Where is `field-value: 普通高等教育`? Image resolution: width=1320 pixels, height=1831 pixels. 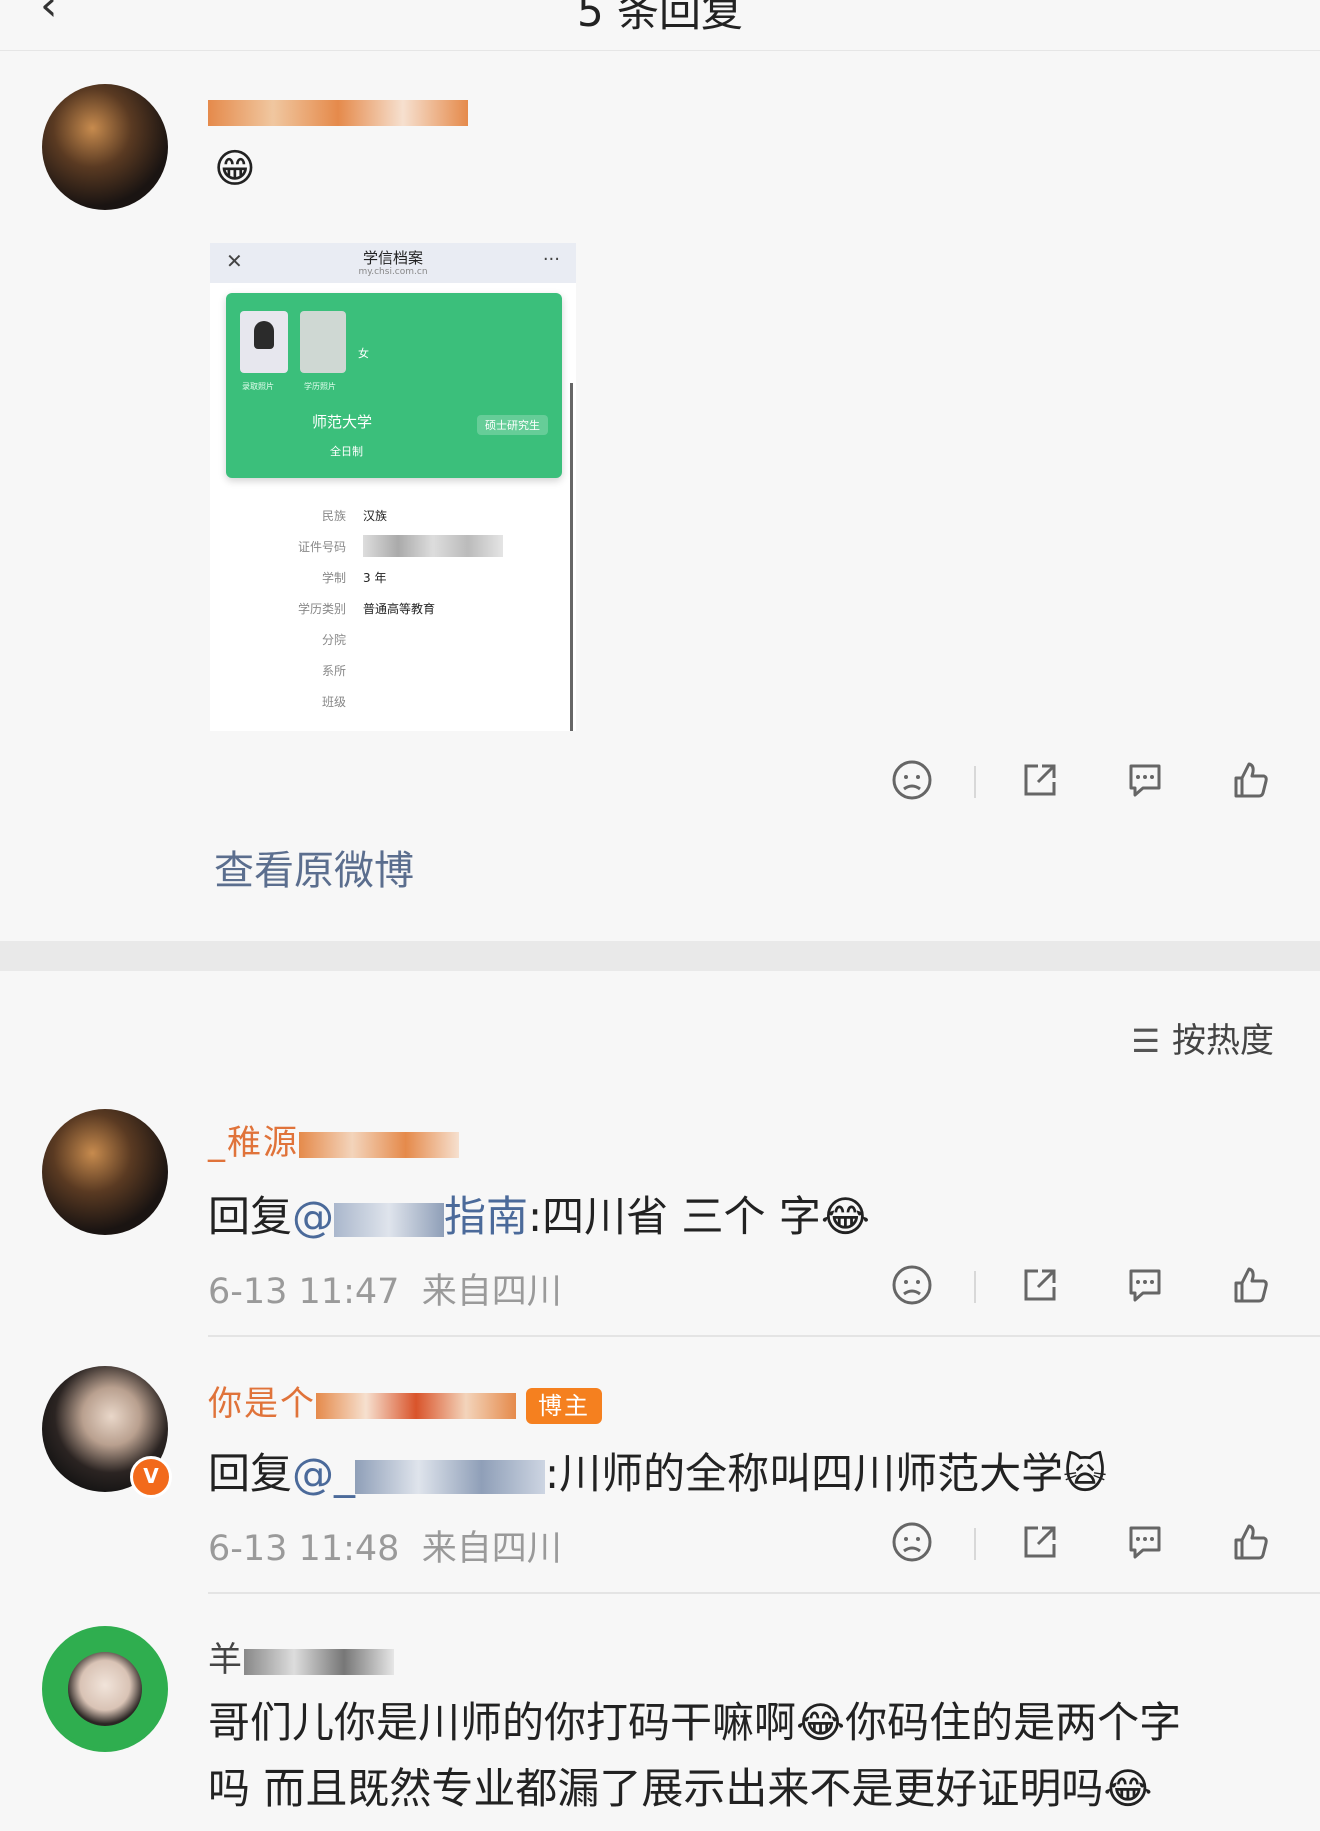
field-value: 普通高等教育 is located at coordinates (399, 609).